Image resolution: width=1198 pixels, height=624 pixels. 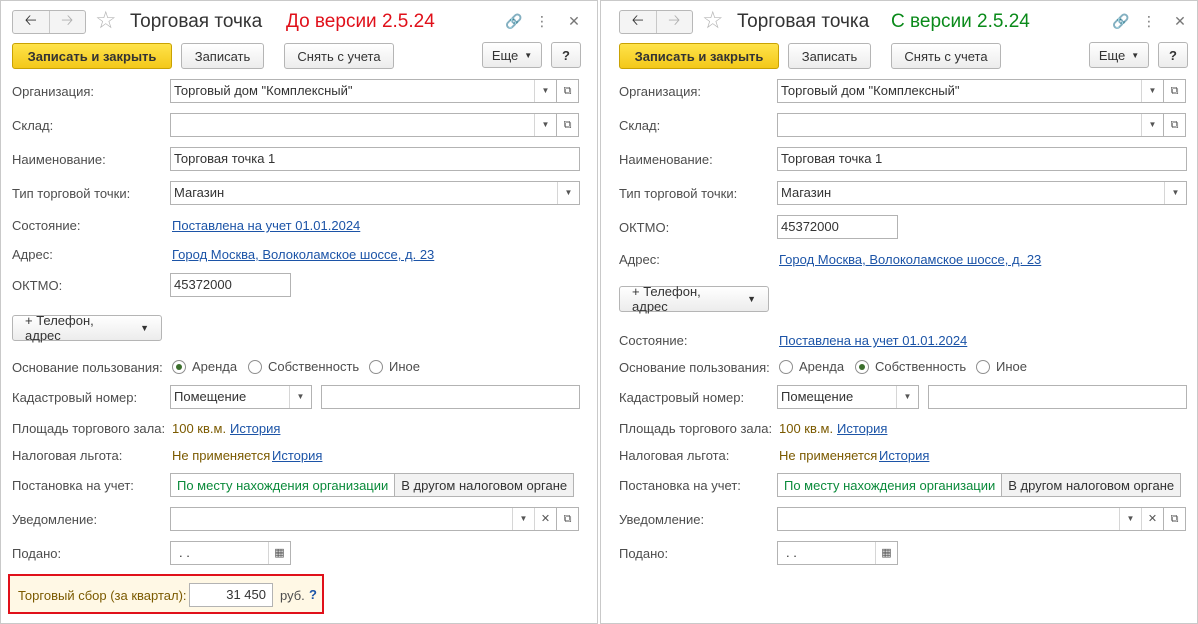 I want to click on oktmo-label: ОКТМО:, so click(x=644, y=227).